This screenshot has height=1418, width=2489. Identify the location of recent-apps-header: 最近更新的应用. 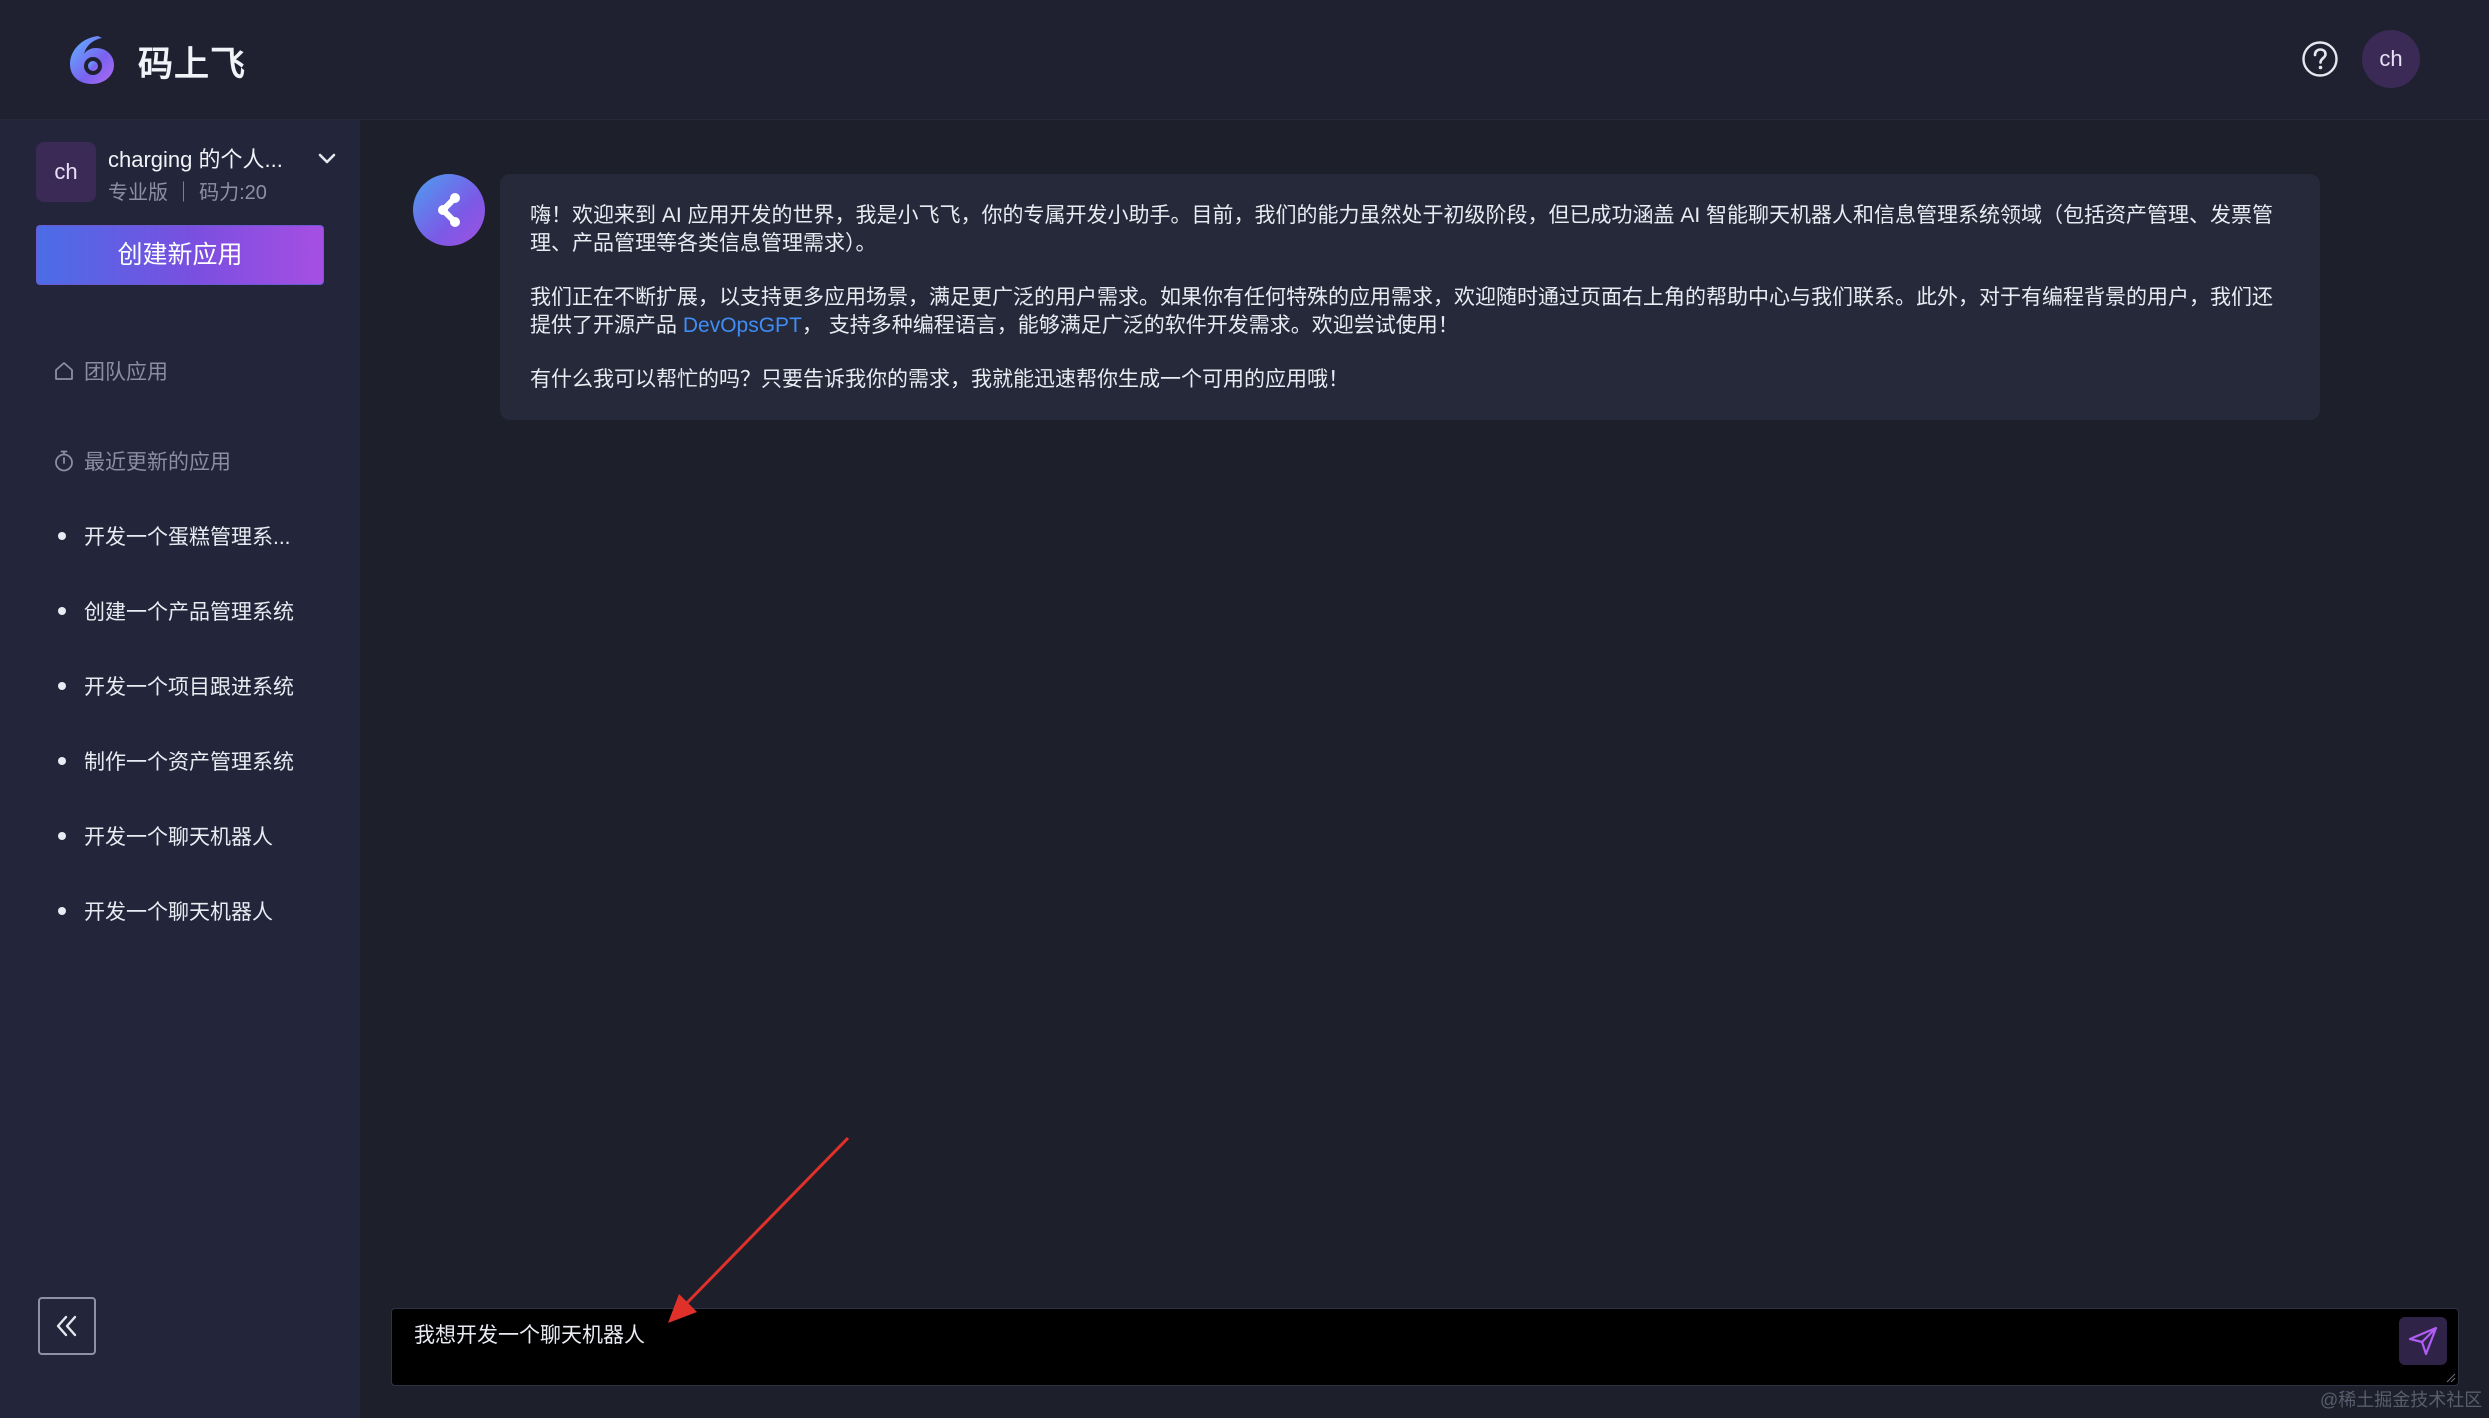
(141, 461).